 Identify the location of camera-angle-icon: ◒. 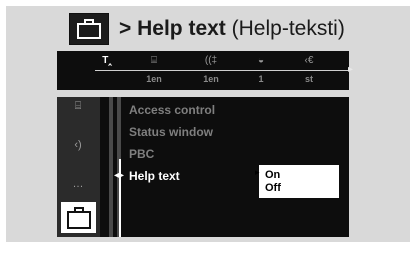
(261, 60).